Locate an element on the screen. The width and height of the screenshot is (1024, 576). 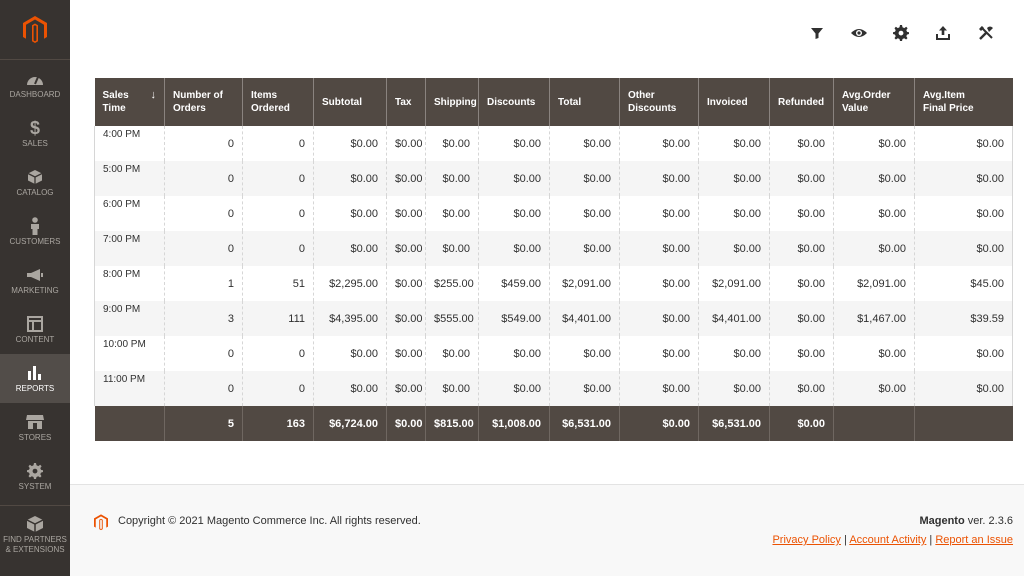
table-cell: 3 is located at coordinates (203, 318).